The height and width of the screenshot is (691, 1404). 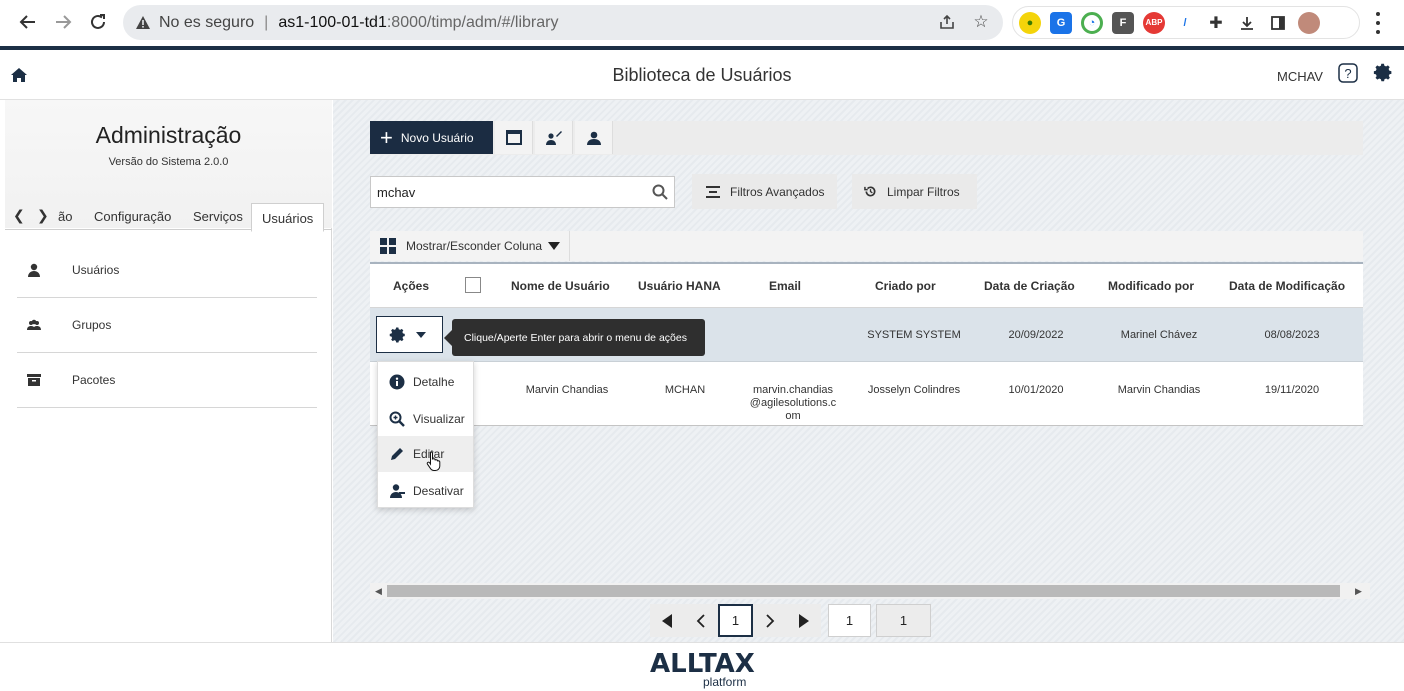 What do you see at coordinates (863, 591) in the screenshot?
I see `scrollbar-thumb` at bounding box center [863, 591].